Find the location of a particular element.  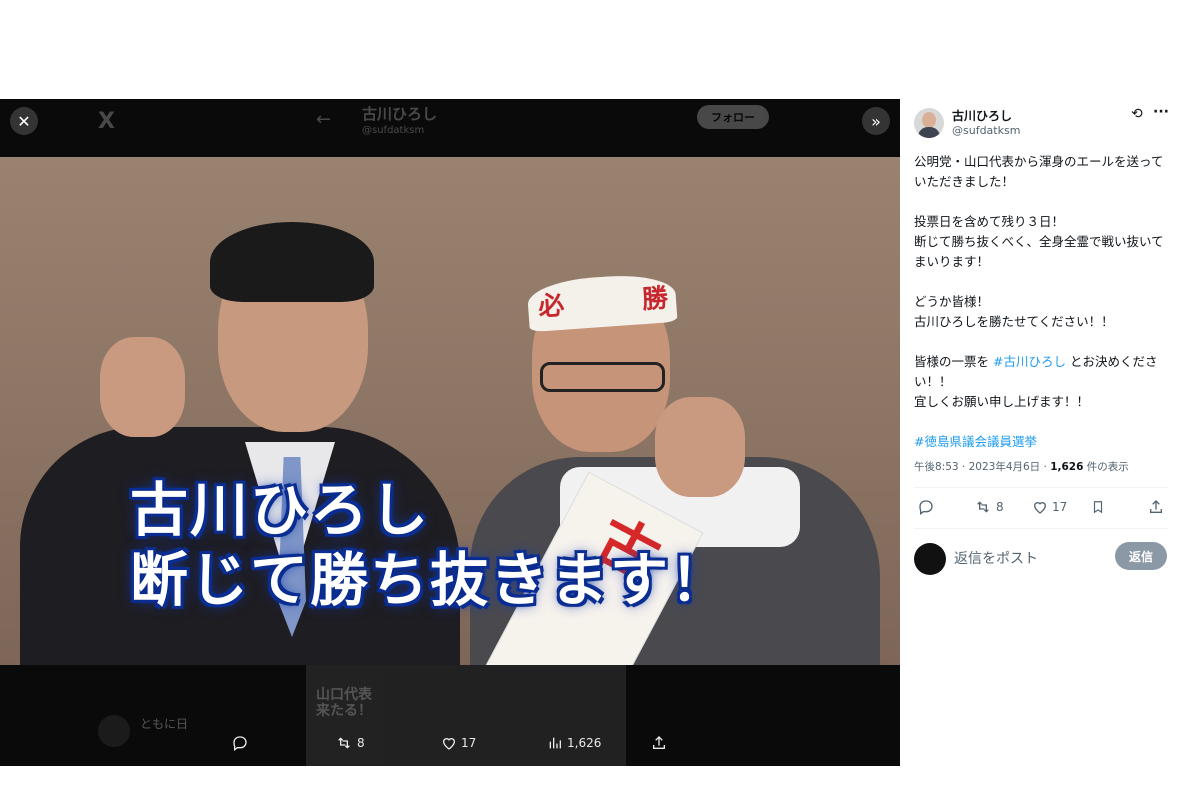

viewer-retweet-count: 8 is located at coordinates (361, 743).